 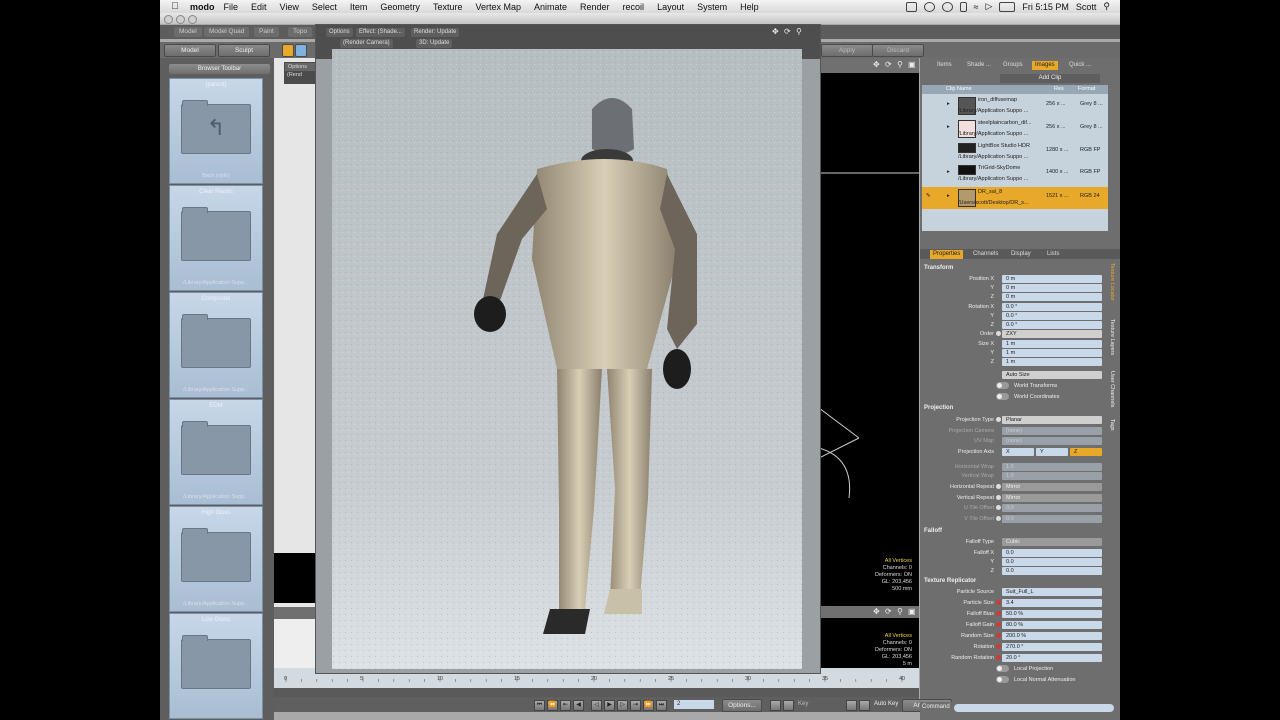 What do you see at coordinates (244, 50) in the screenshot?
I see `sculpt-button: Sculpt` at bounding box center [244, 50].